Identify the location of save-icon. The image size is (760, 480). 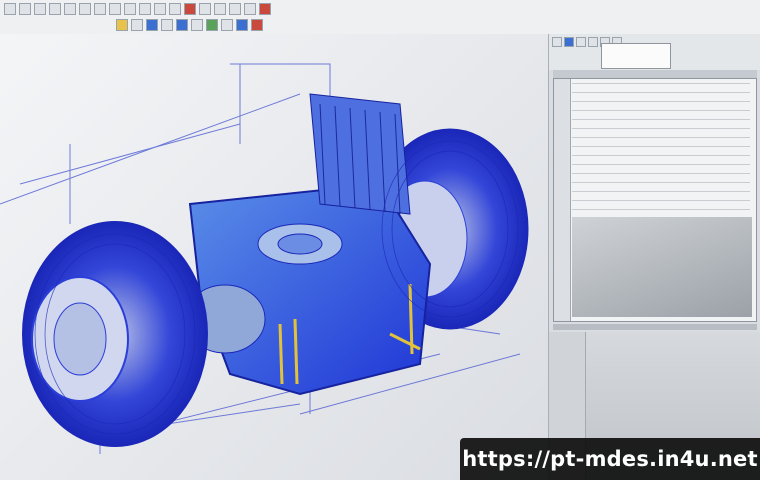
(40, 9).